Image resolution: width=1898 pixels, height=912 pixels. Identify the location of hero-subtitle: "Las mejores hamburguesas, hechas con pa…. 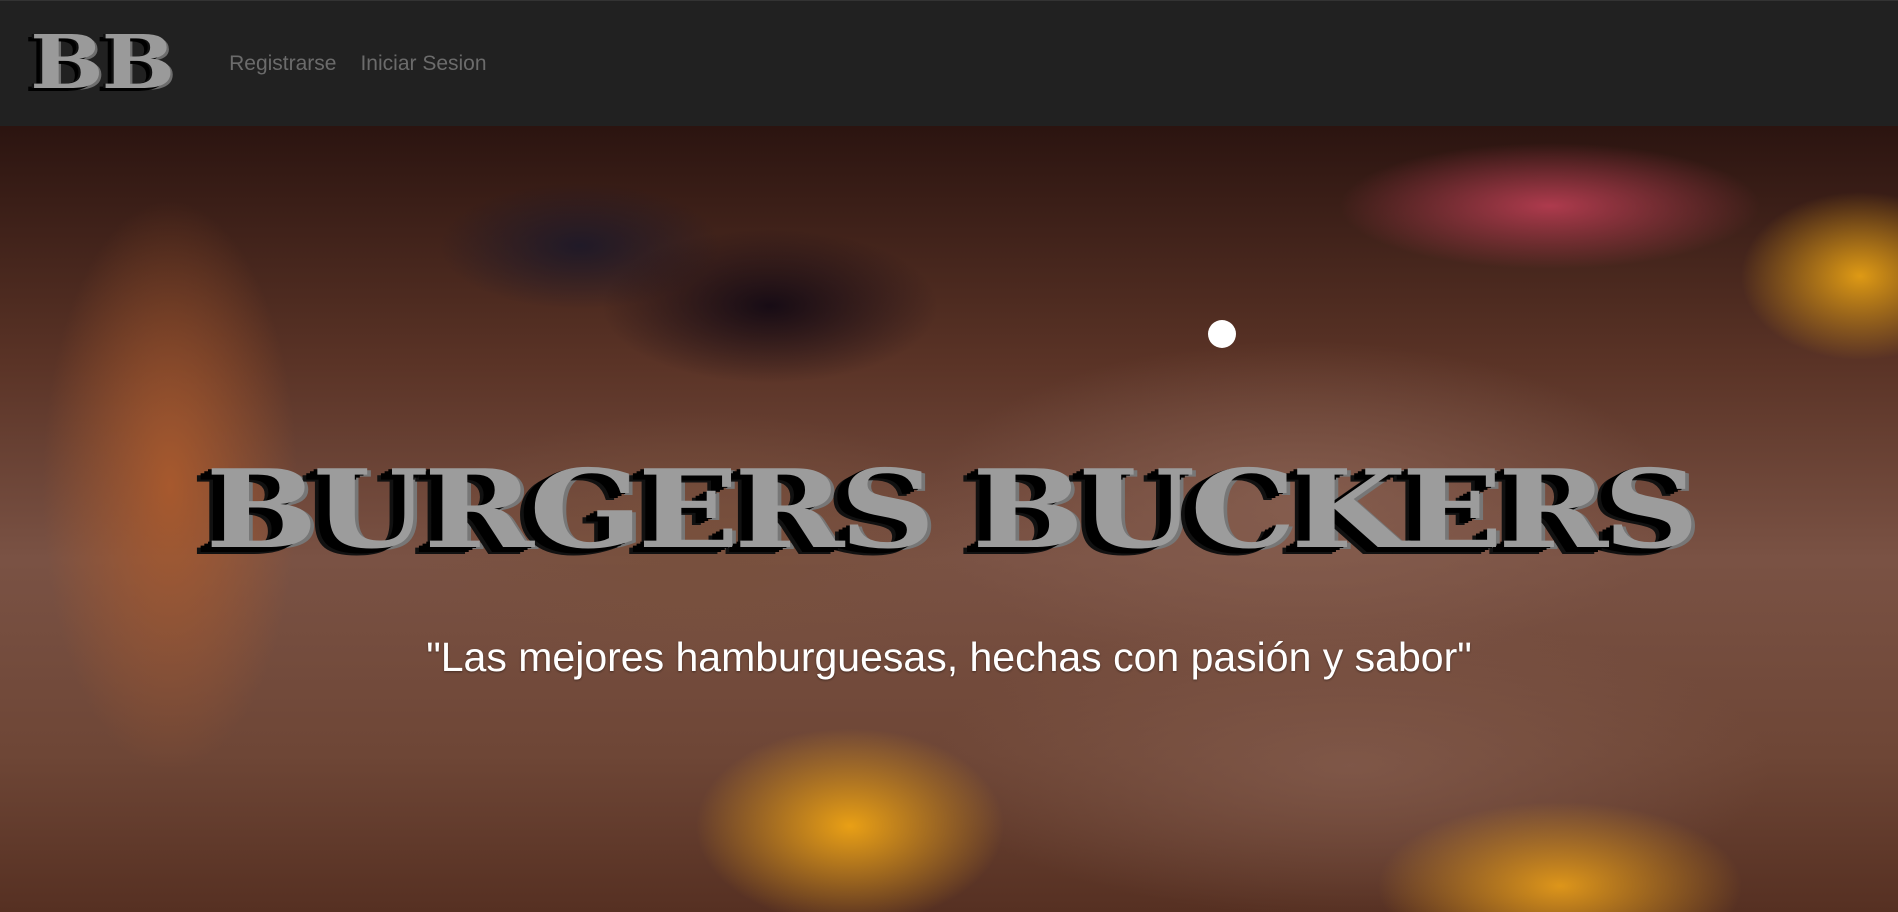
(949, 657).